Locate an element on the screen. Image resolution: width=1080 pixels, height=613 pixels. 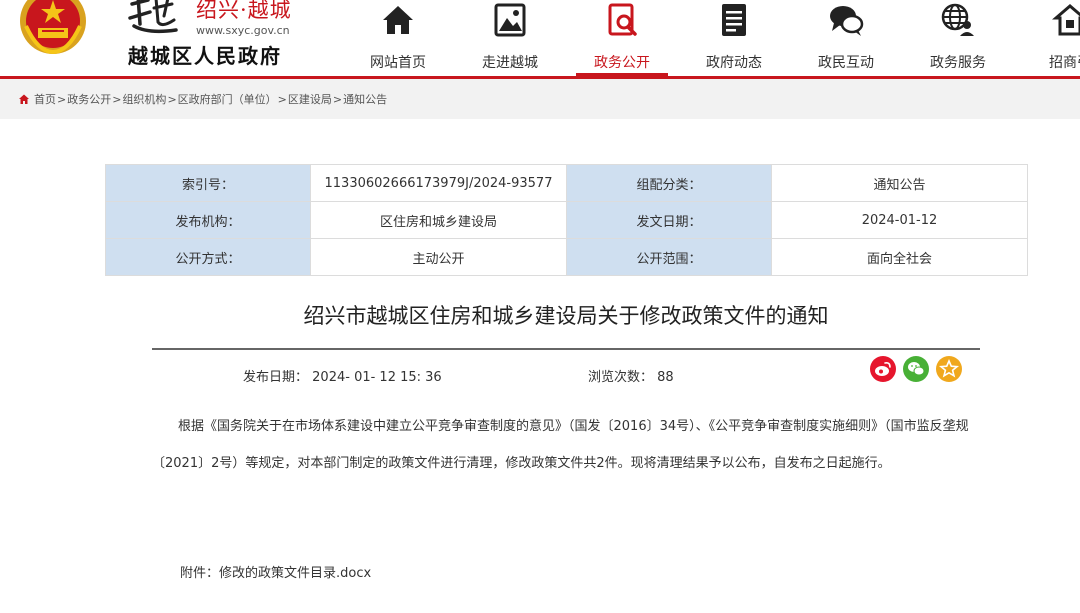
nav-item-investment: 招商引 is located at coordinates (1052, 38).